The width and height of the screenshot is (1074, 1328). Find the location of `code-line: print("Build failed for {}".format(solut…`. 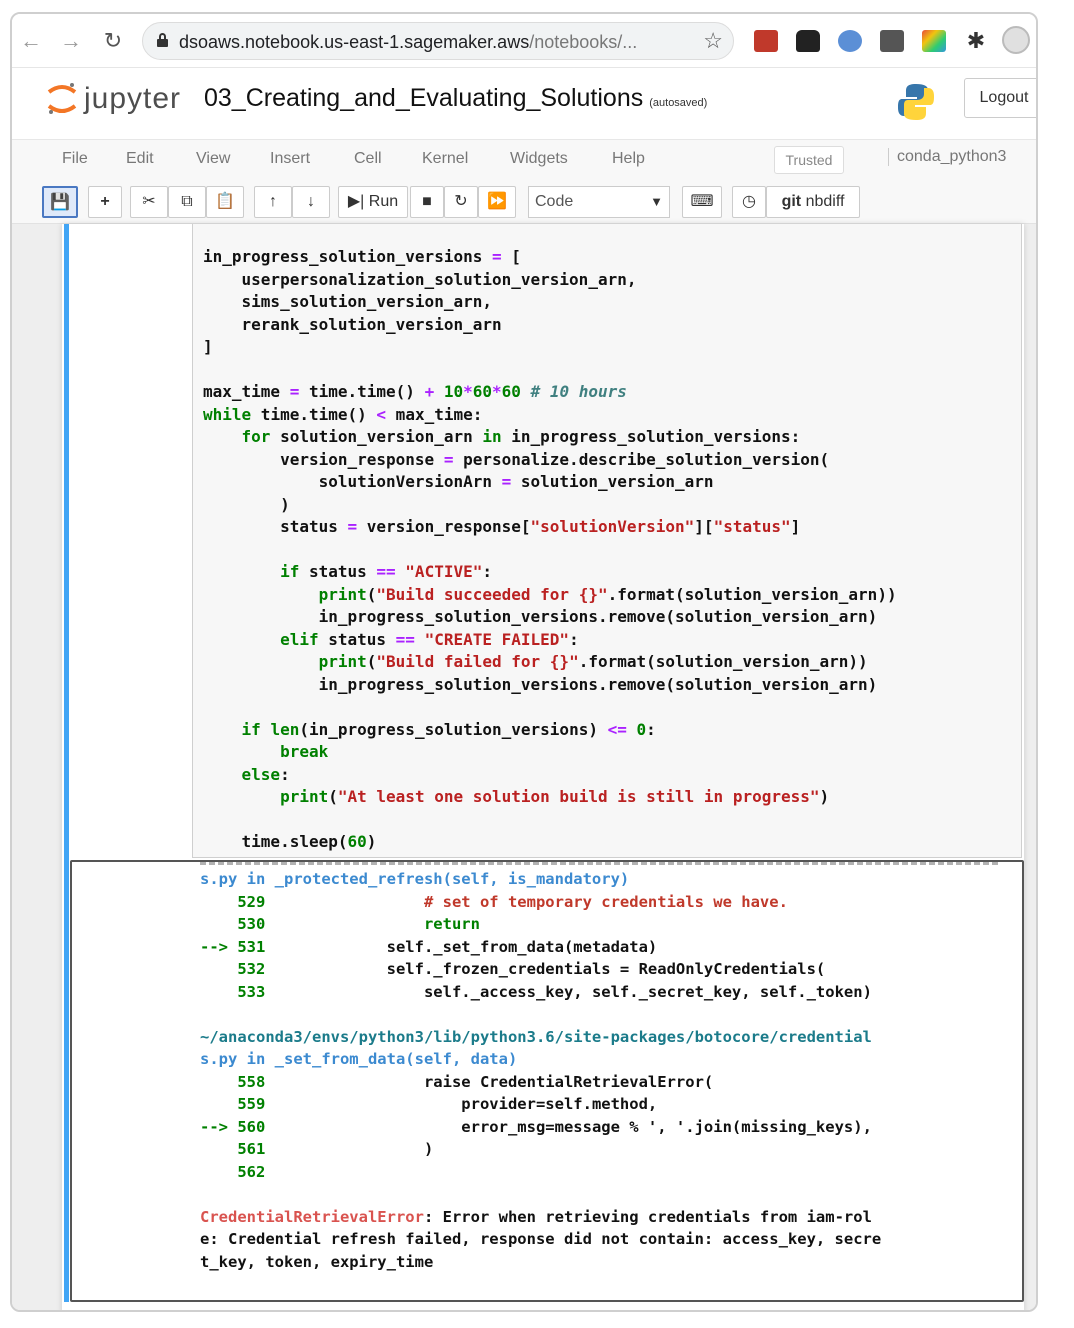

code-line: print("Build failed for {}".format(solut… is located at coordinates (593, 661).